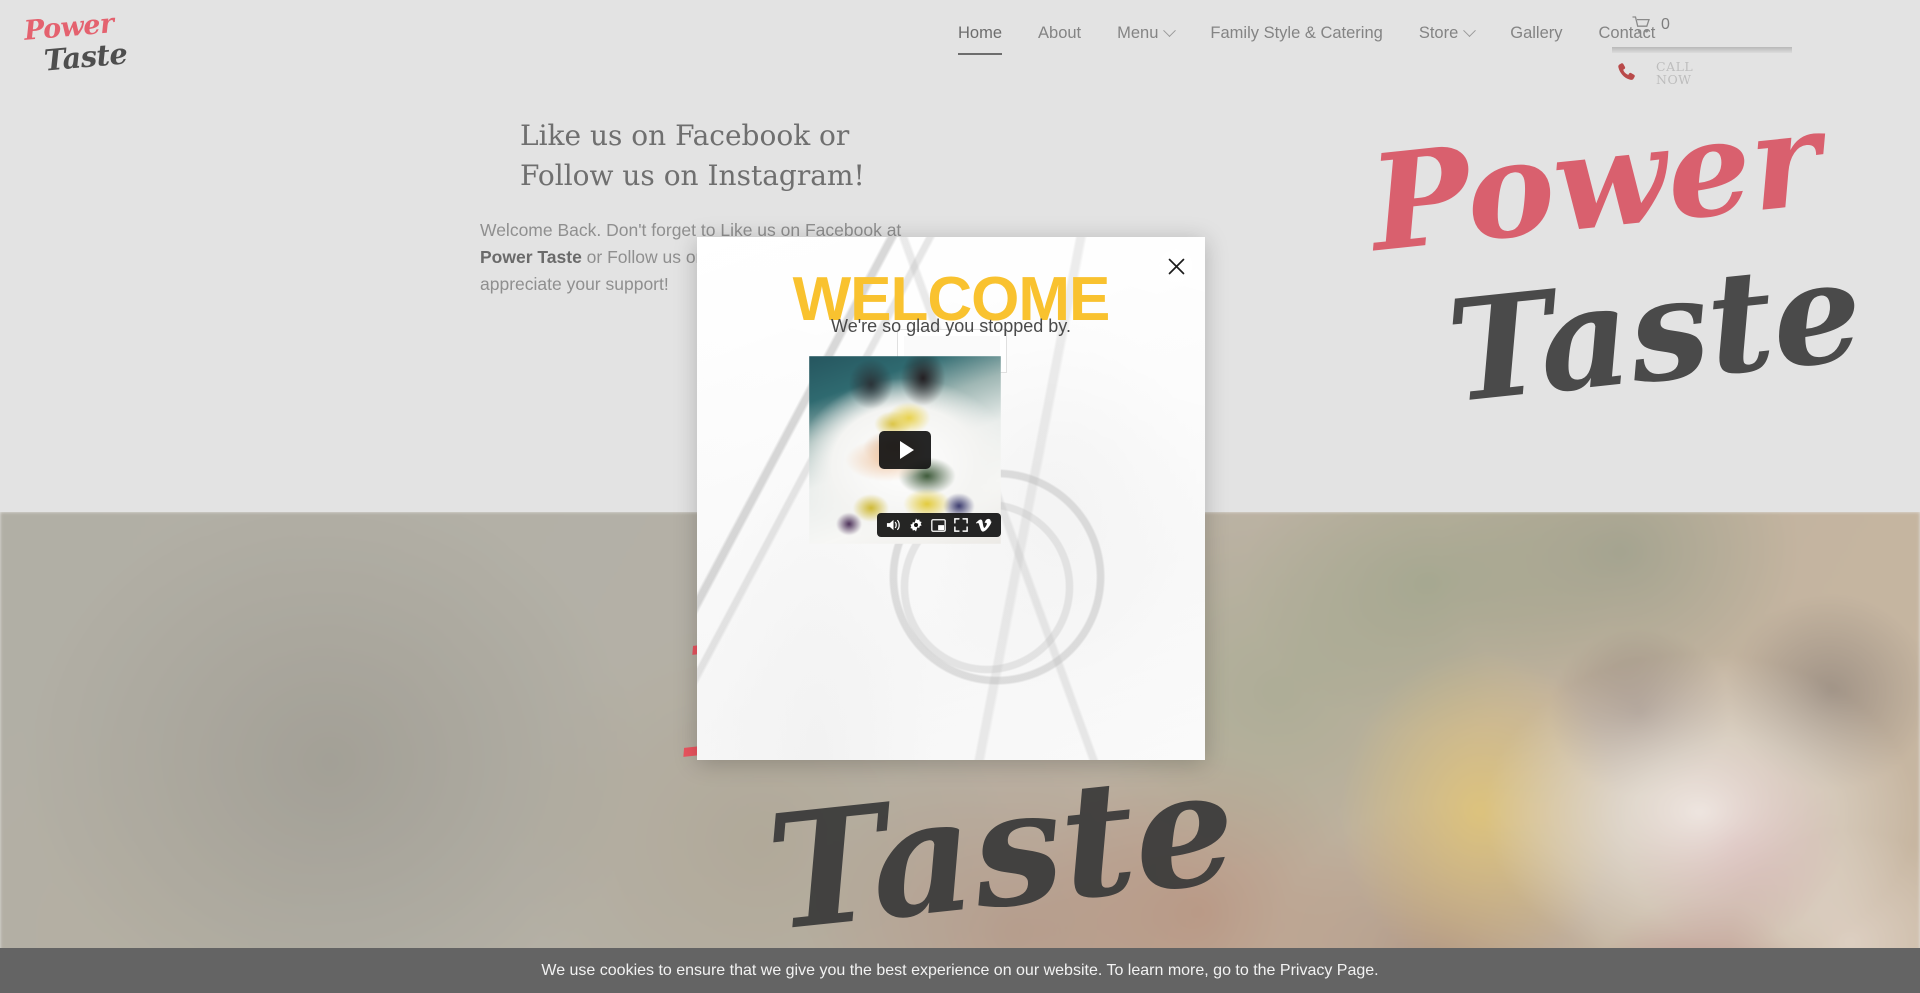 The image size is (1920, 993). What do you see at coordinates (1595, 191) in the screenshot?
I see `watermark-power-text: Power` at bounding box center [1595, 191].